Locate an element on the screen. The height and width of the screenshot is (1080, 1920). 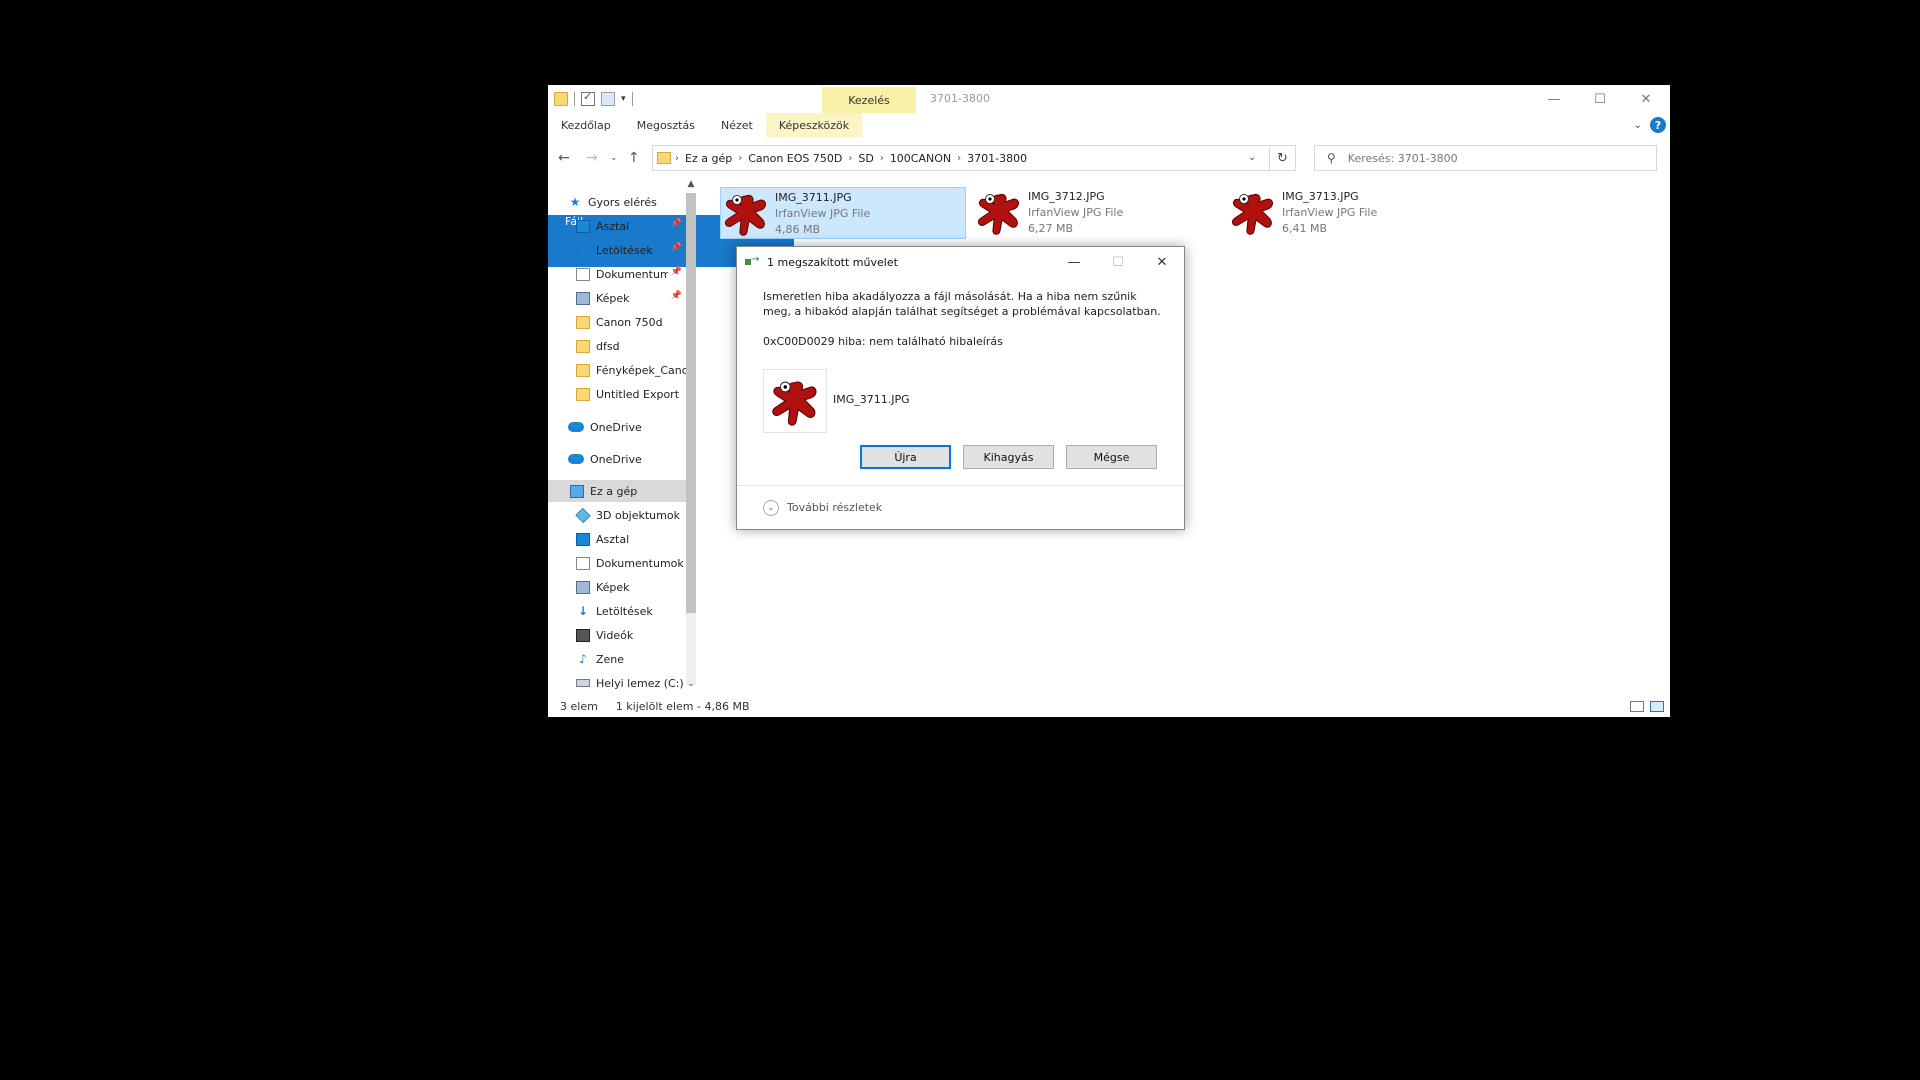
sidebar-item-canon-750d: Canon 750d is located at coordinates (617, 322).